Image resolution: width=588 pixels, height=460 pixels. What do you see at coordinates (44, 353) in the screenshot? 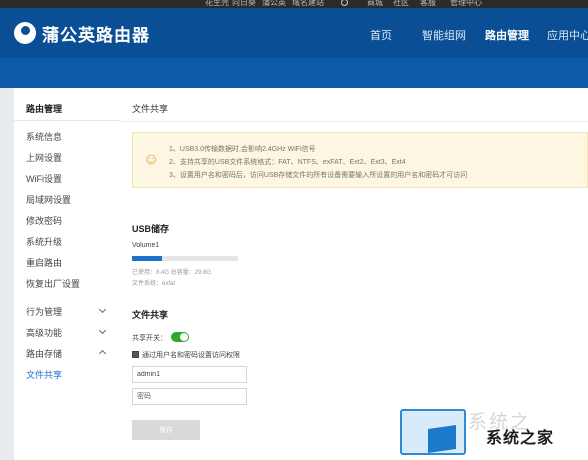
I see `sidebar-group-storage: 路由存储` at bounding box center [44, 353].